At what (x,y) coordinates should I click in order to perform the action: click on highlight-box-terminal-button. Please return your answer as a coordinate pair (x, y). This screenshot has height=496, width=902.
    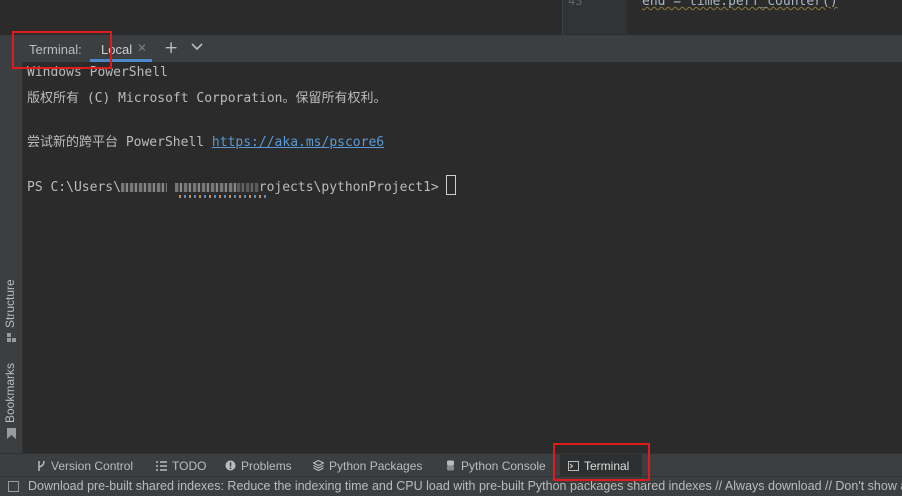
    Looking at the image, I should click on (601, 462).